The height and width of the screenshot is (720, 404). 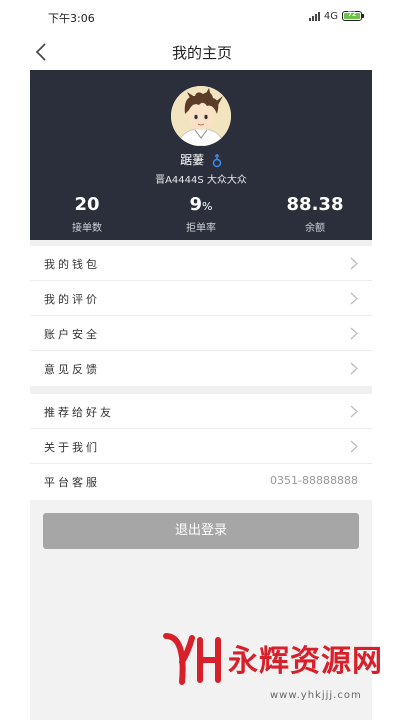 What do you see at coordinates (314, 16) in the screenshot?
I see `signal-icon` at bounding box center [314, 16].